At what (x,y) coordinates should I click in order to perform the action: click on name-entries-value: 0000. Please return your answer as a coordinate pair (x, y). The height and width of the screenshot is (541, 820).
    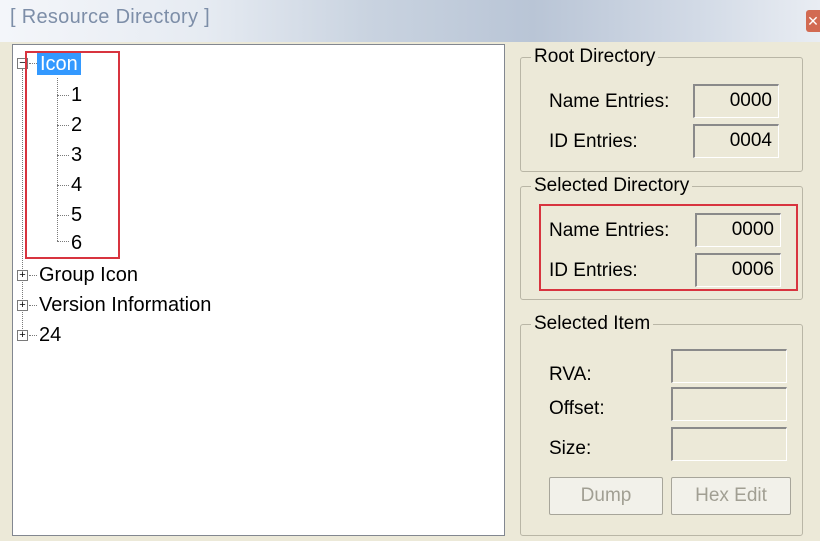
    Looking at the image, I should click on (736, 101).